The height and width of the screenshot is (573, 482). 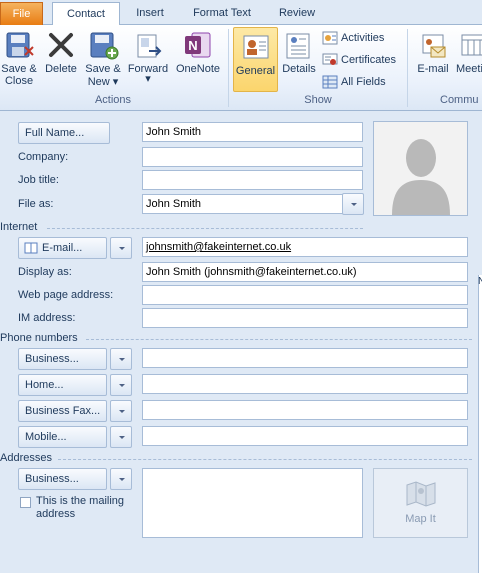 What do you see at coordinates (26, 458) in the screenshot?
I see `addresses-section-label: Addresses` at bounding box center [26, 458].